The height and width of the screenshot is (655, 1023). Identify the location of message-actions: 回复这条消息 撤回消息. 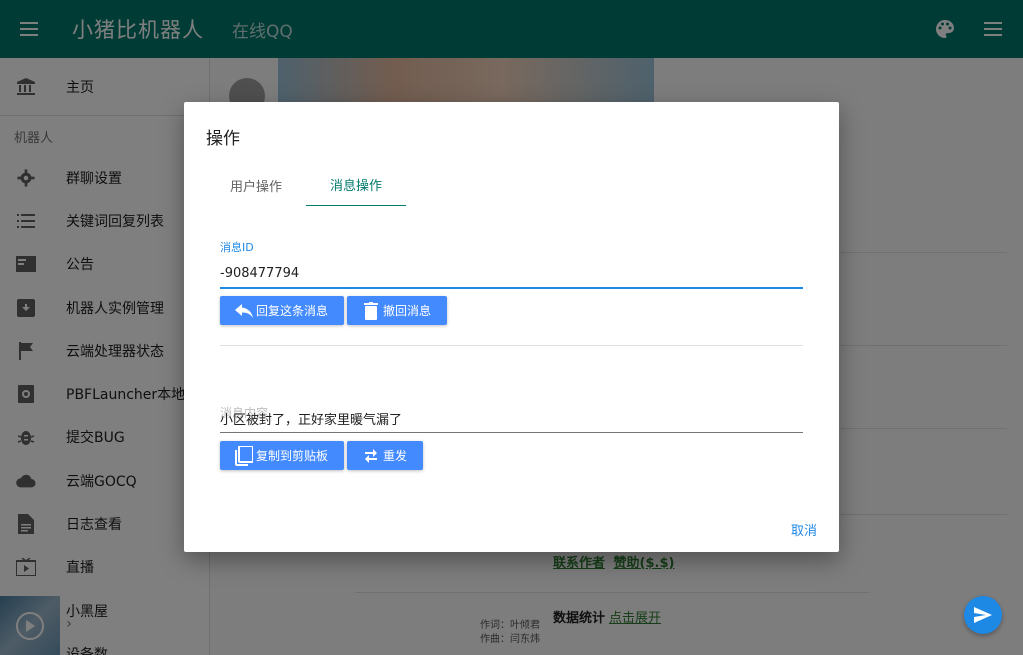
(334, 310).